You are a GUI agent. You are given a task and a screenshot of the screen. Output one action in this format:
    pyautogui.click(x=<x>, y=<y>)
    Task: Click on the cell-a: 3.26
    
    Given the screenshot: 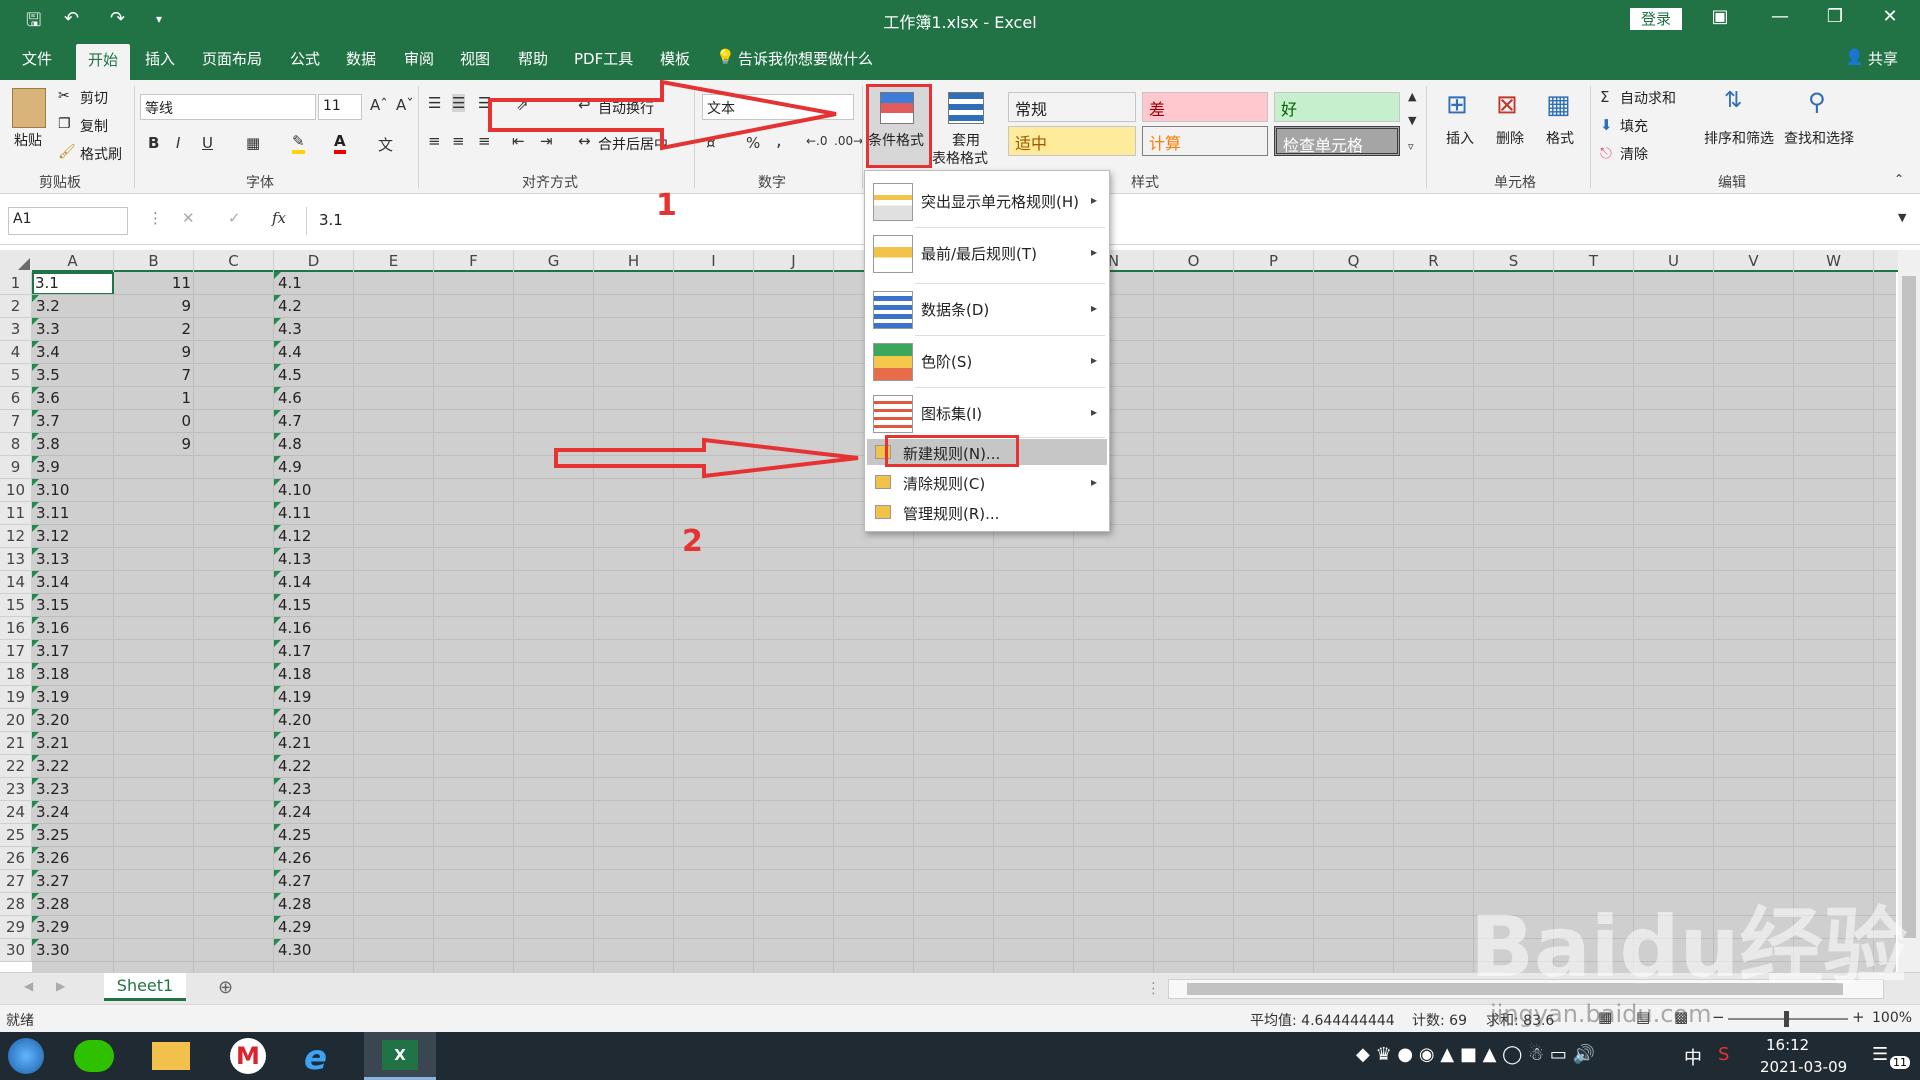 What is the action you would take?
    pyautogui.click(x=73, y=858)
    